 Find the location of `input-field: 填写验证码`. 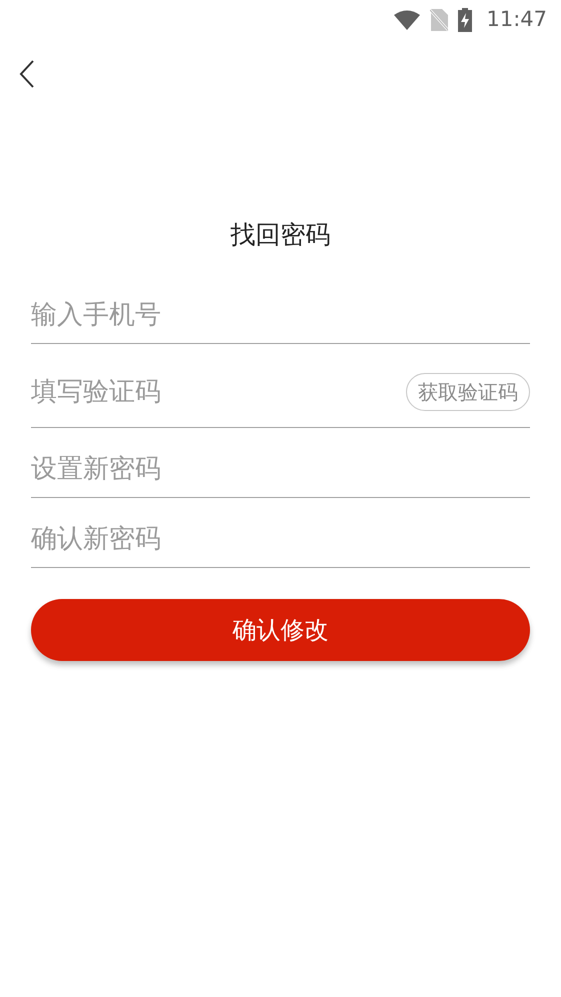

input-field: 填写验证码 is located at coordinates (218, 392).